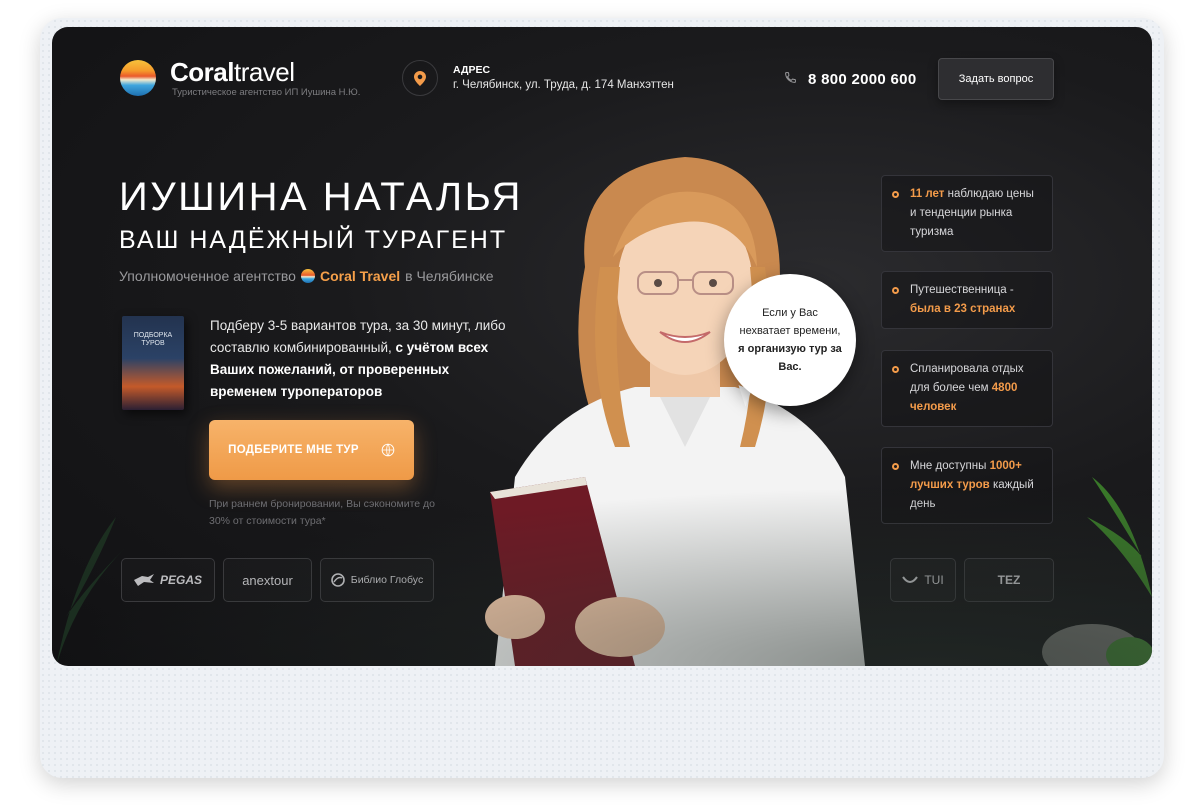 This screenshot has height=808, width=1197. I want to click on partner-label: PEGAS, so click(180, 580).